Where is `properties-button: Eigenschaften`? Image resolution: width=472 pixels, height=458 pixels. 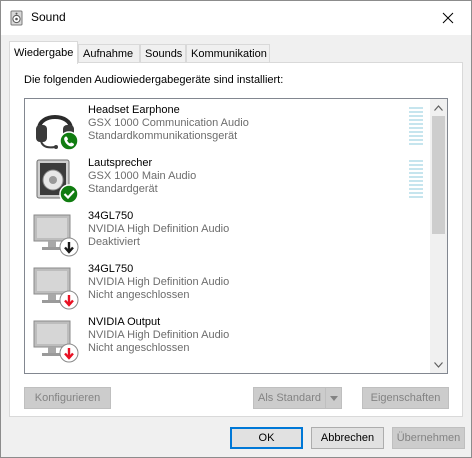 properties-button: Eigenschaften is located at coordinates (405, 398).